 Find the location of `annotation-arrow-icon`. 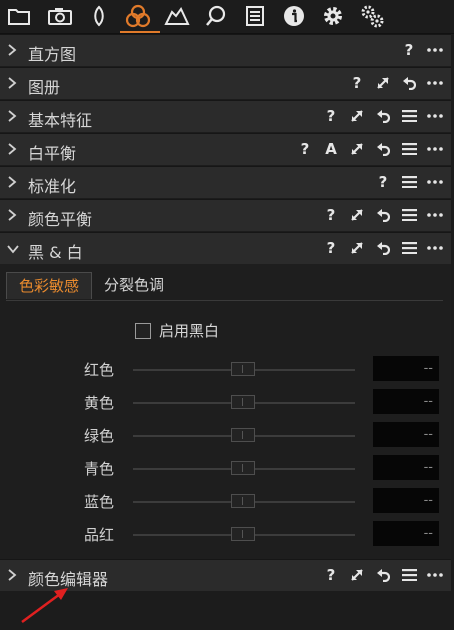

annotation-arrow-icon is located at coordinates (44, 606).